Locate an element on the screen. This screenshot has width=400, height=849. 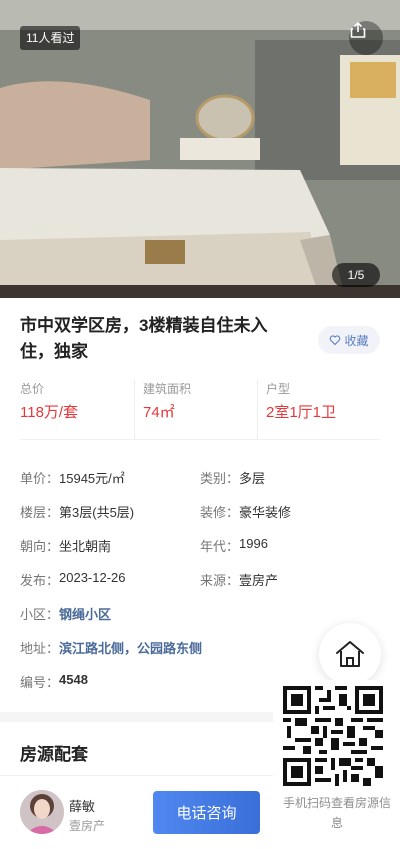
detail-unit-price: 单价： 15945元/㎡ is located at coordinates (110, 477).